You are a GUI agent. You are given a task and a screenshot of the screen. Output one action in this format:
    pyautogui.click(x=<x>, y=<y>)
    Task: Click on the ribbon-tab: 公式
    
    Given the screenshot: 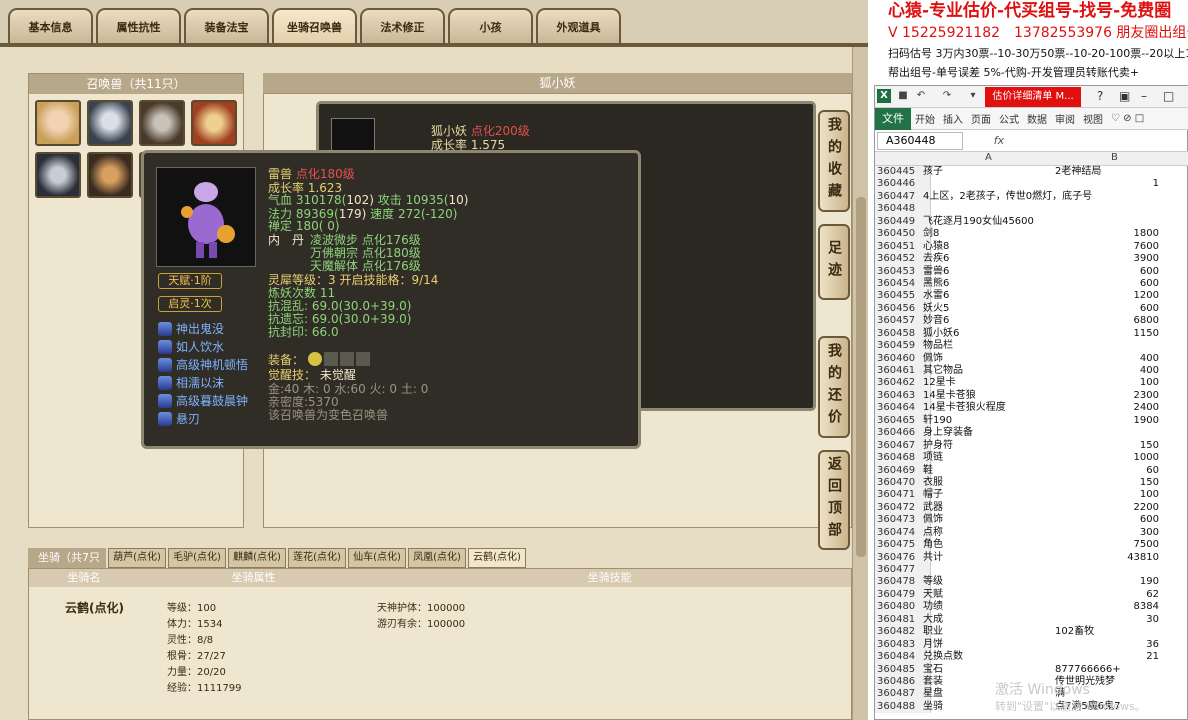 What is the action you would take?
    pyautogui.click(x=1009, y=118)
    